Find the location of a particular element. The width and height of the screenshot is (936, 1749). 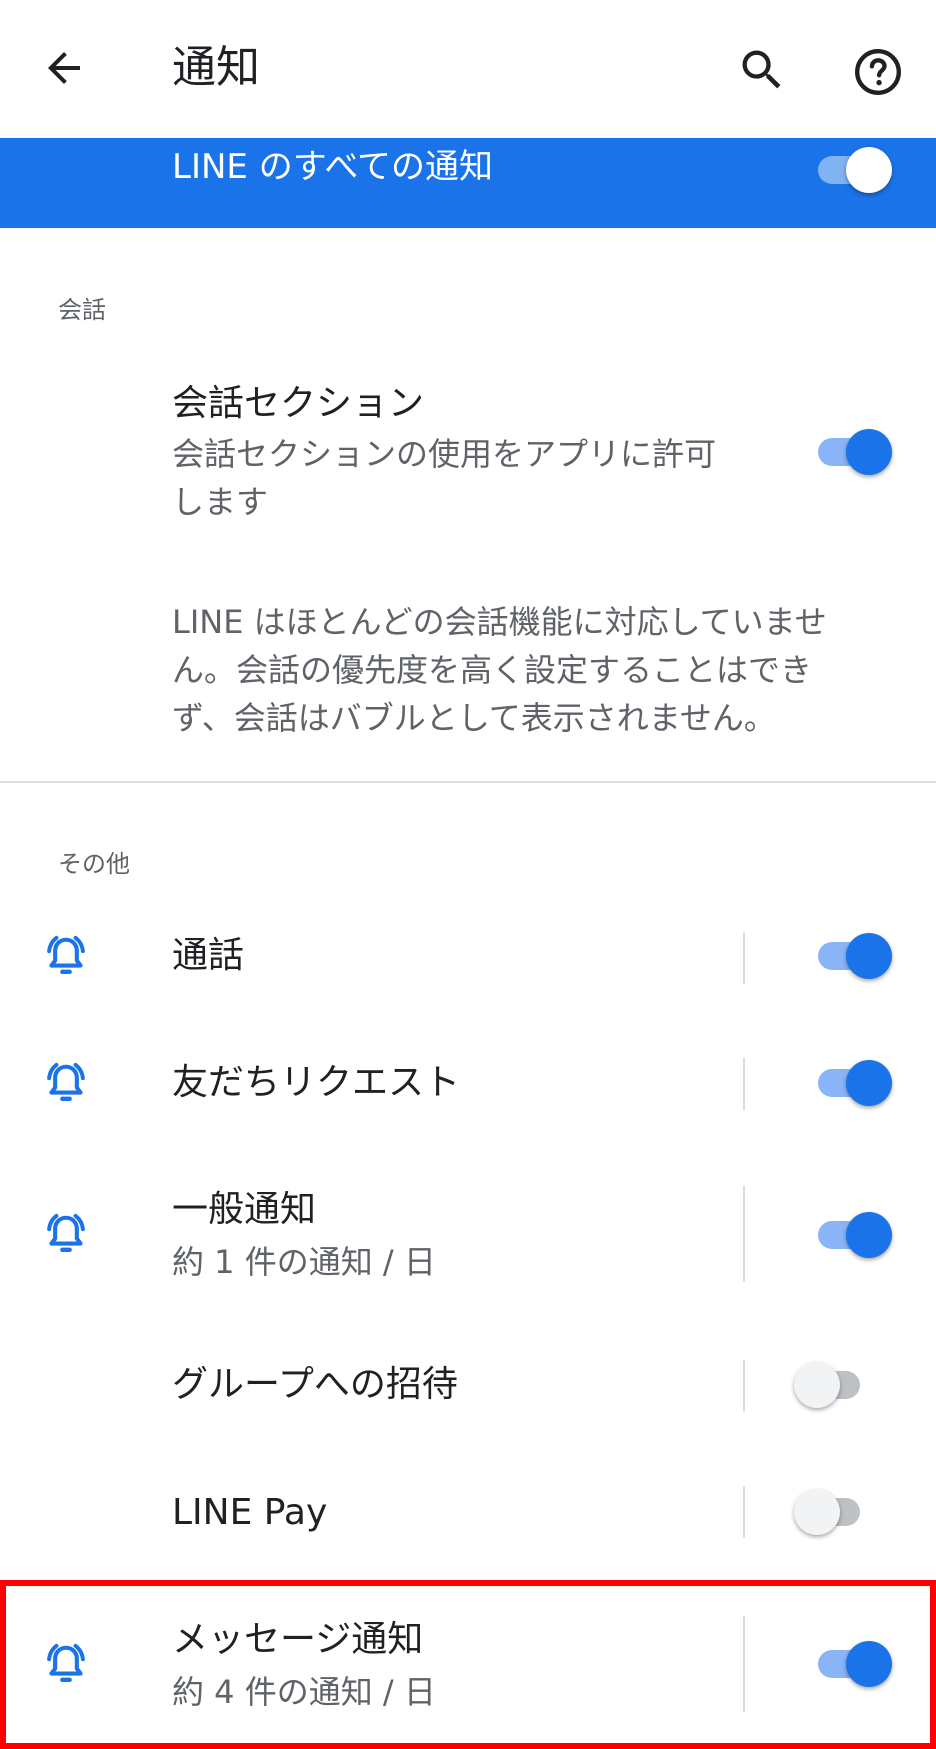

highlight-frame is located at coordinates (468, 1664).